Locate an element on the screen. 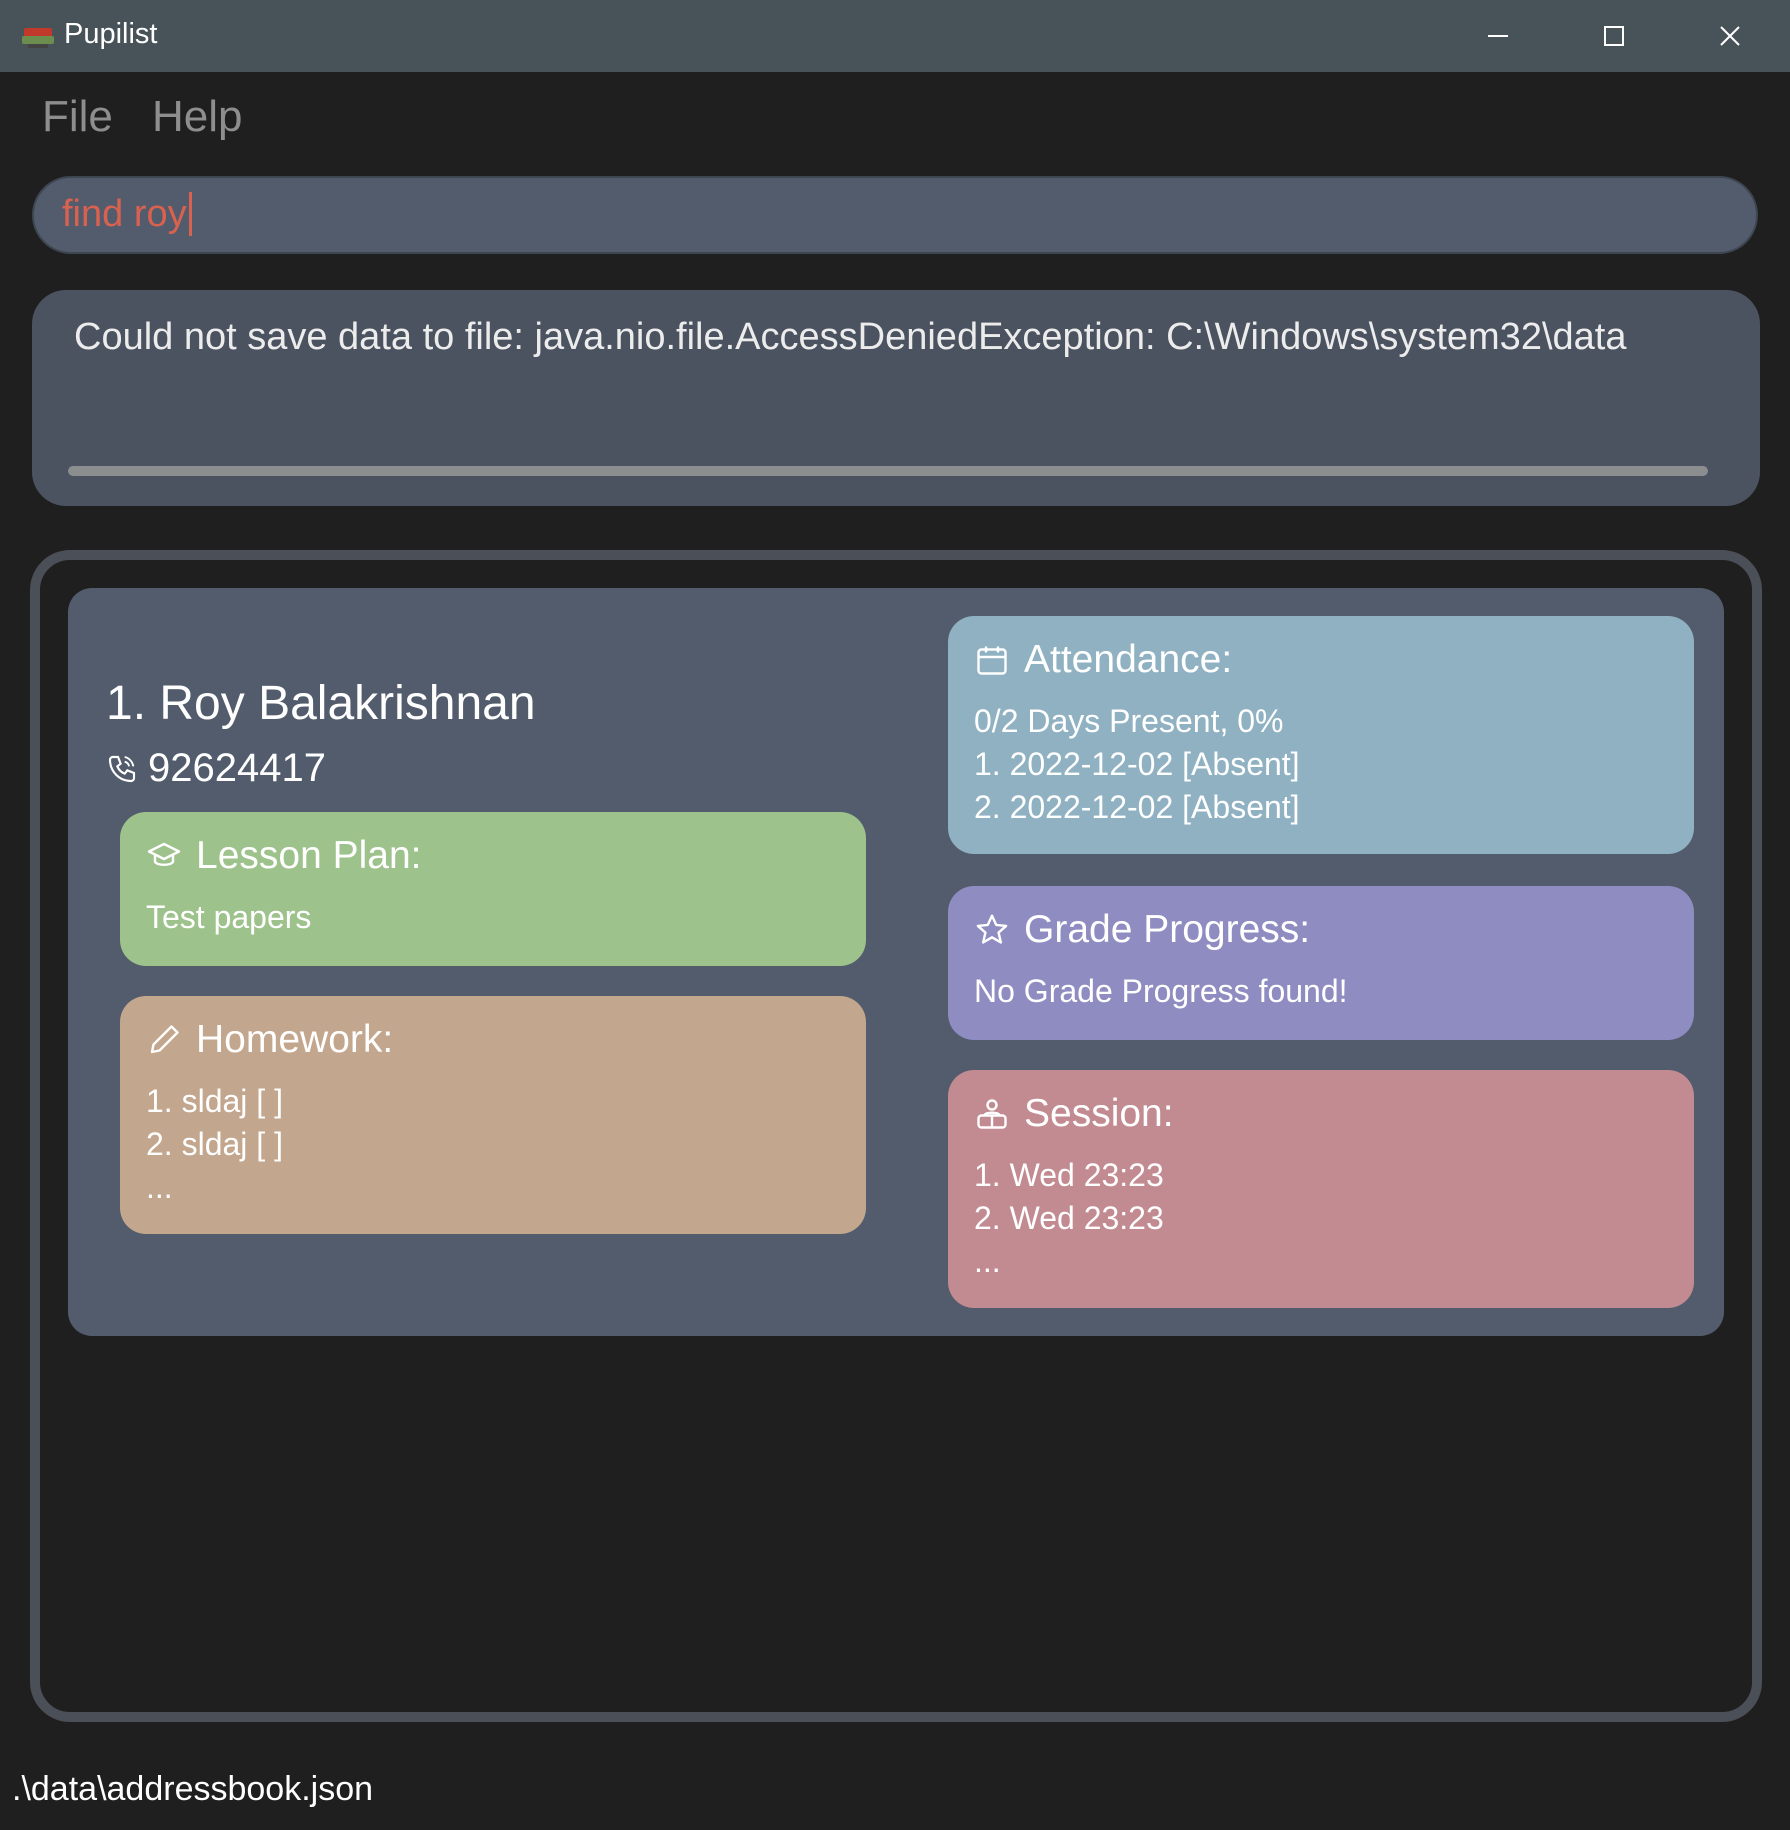 The image size is (1790, 1830). homework-line: 1. sldaj [ ] is located at coordinates (214, 1101).